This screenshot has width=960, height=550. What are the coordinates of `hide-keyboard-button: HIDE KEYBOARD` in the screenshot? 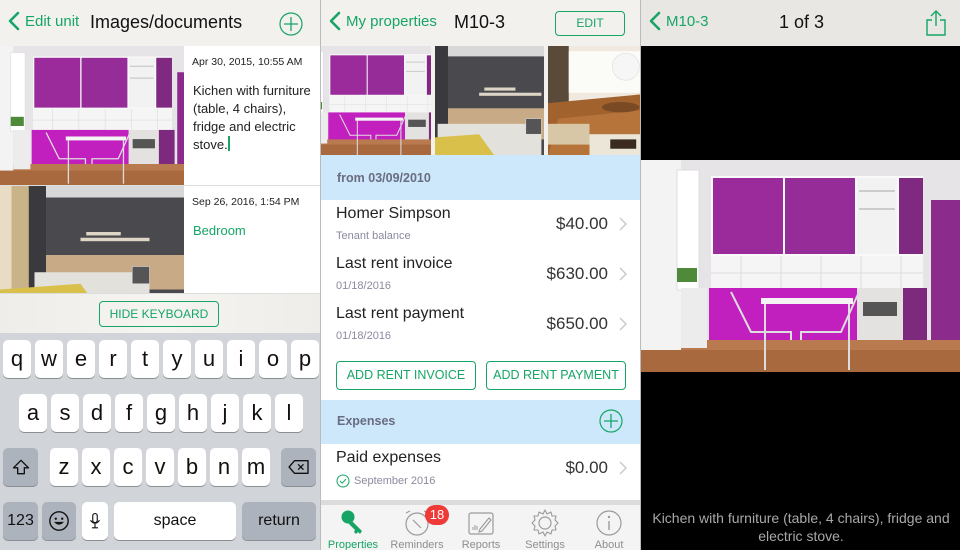 It's located at (159, 314).